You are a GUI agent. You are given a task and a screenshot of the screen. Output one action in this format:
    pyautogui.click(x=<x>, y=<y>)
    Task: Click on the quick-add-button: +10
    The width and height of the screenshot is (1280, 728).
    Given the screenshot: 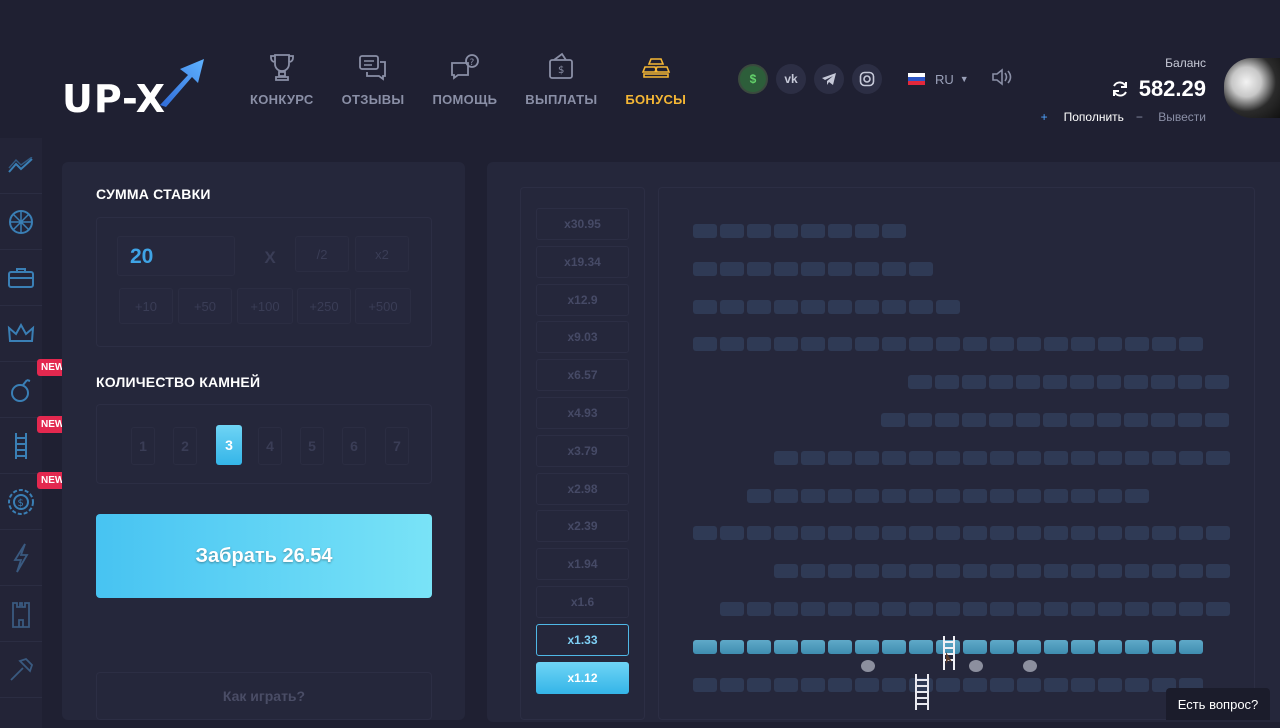 What is the action you would take?
    pyautogui.click(x=146, y=306)
    